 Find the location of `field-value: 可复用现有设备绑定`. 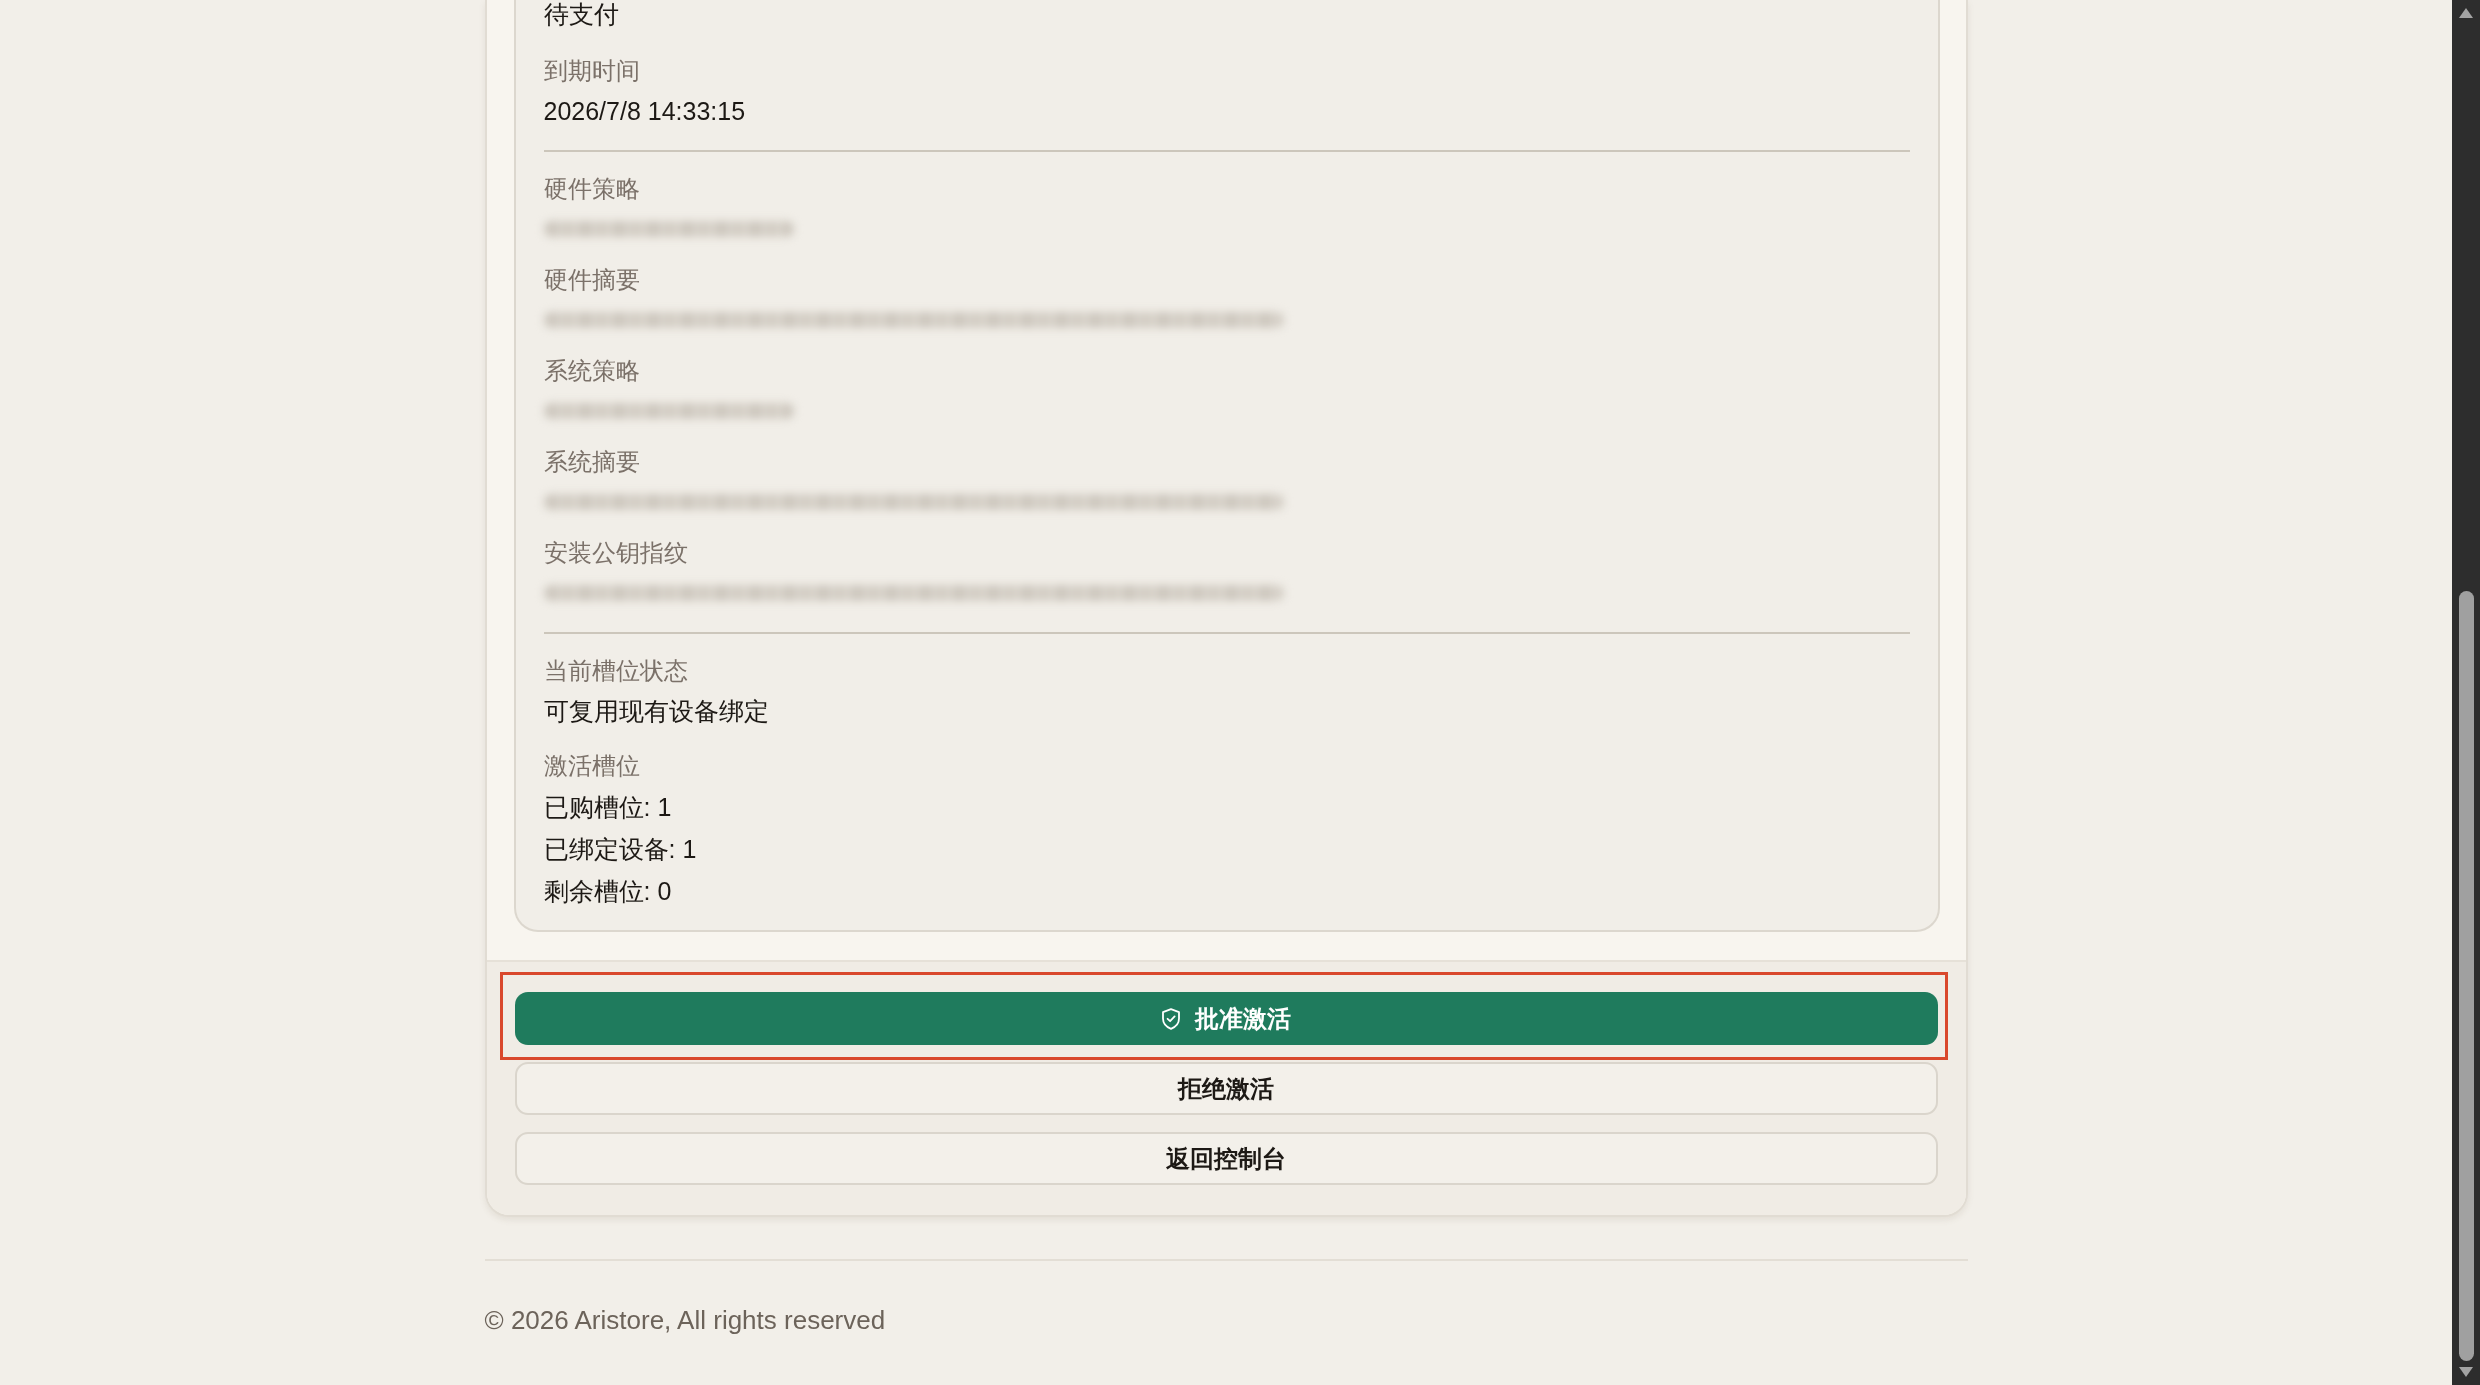

field-value: 可复用现有设备绑定 is located at coordinates (656, 711).